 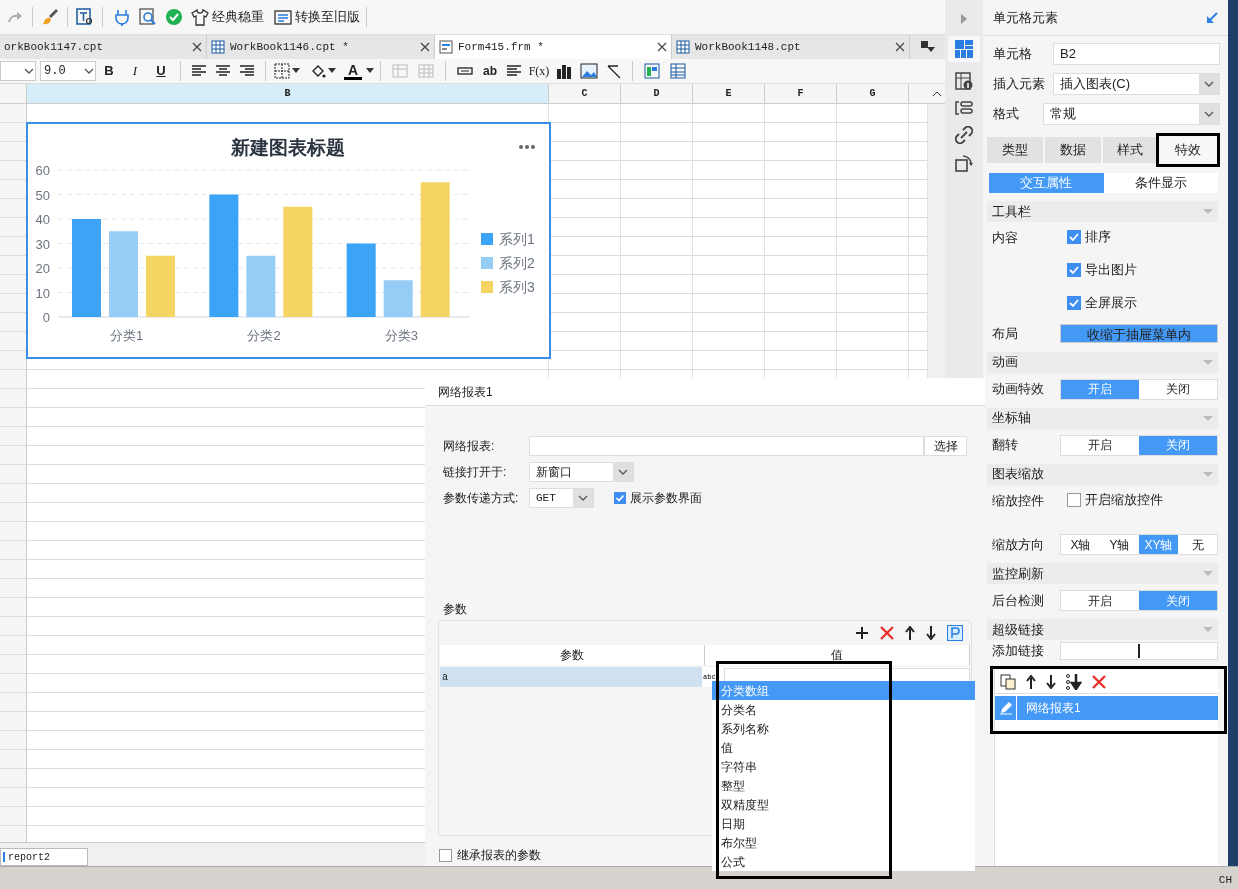 I want to click on tab: 数据, so click(x=1072, y=150).